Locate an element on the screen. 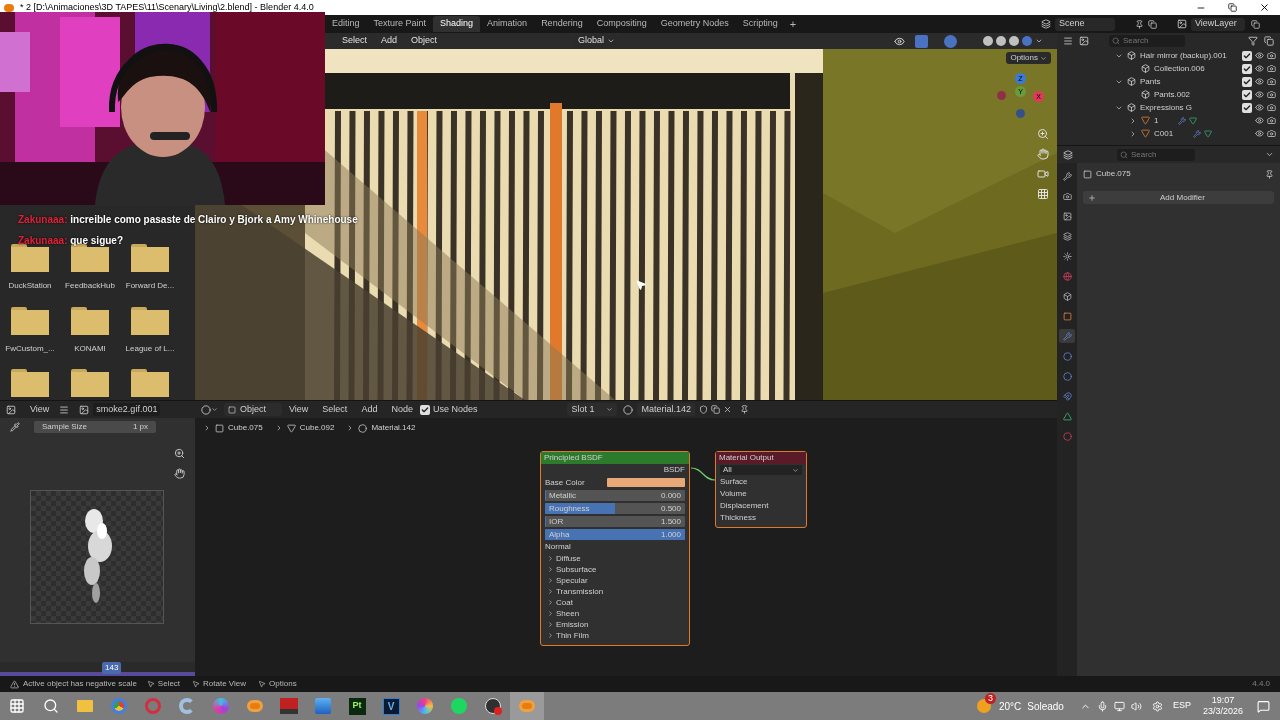 The image size is (1280, 720). outliner-row: Collection.006 is located at coordinates (1168, 68).